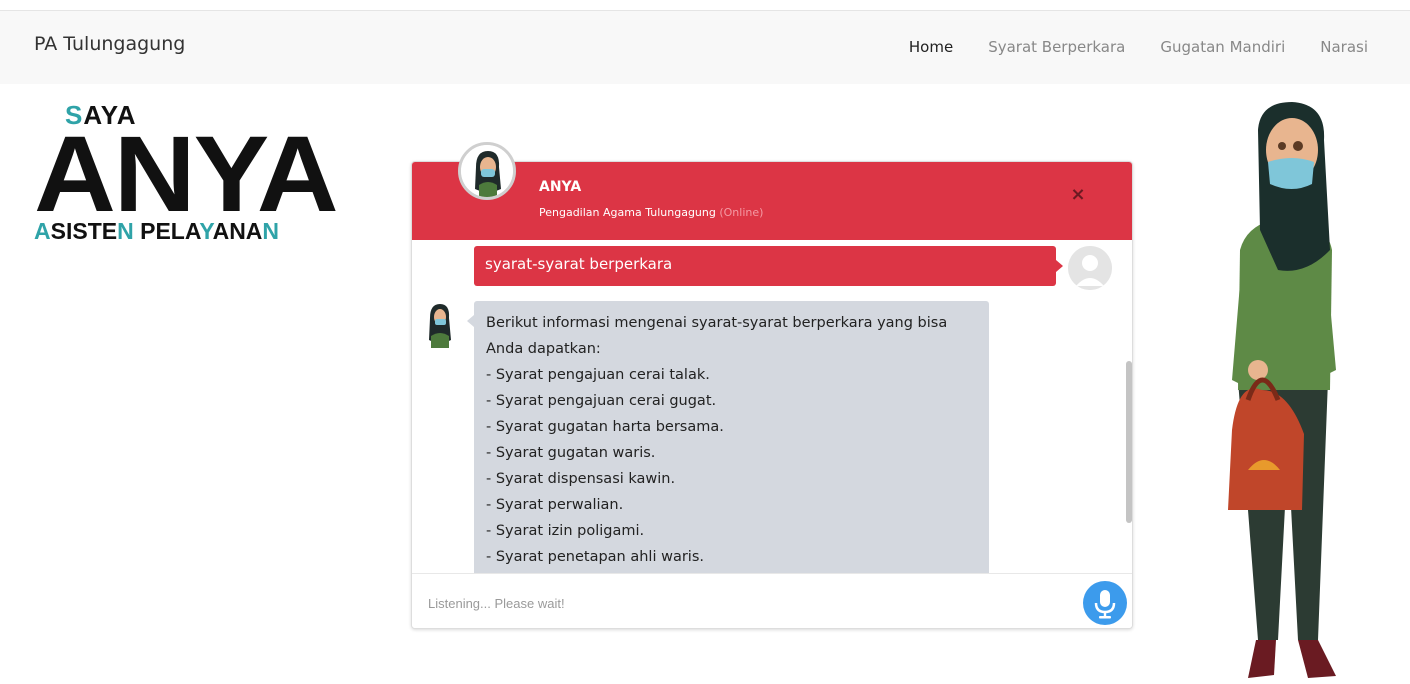 Image resolution: width=1410 pixels, height=684 pixels. I want to click on microphone-button, so click(1105, 603).